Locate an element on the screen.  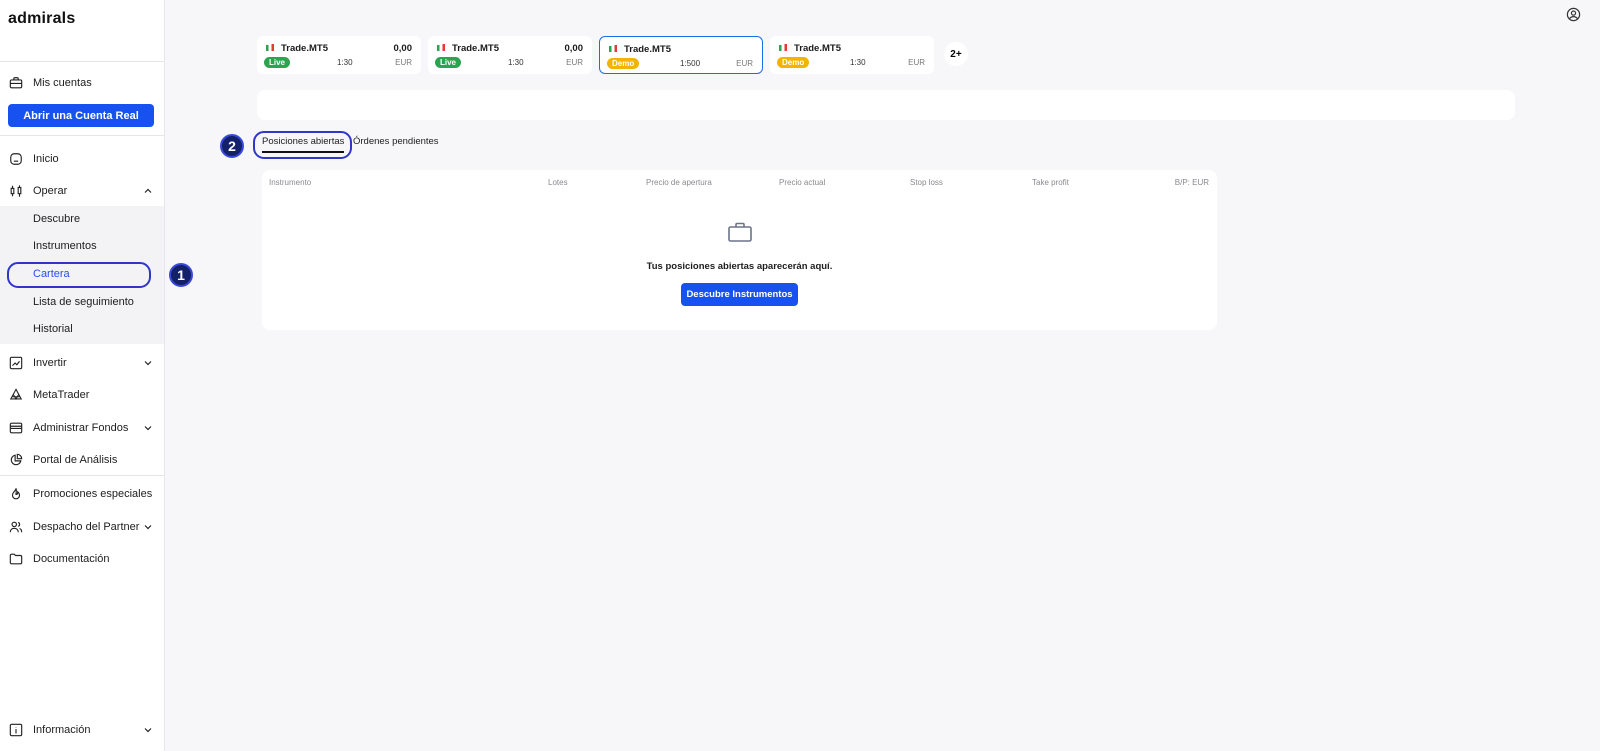
submenu-item-instrumentos: Instrumentos is located at coordinates (82, 246).